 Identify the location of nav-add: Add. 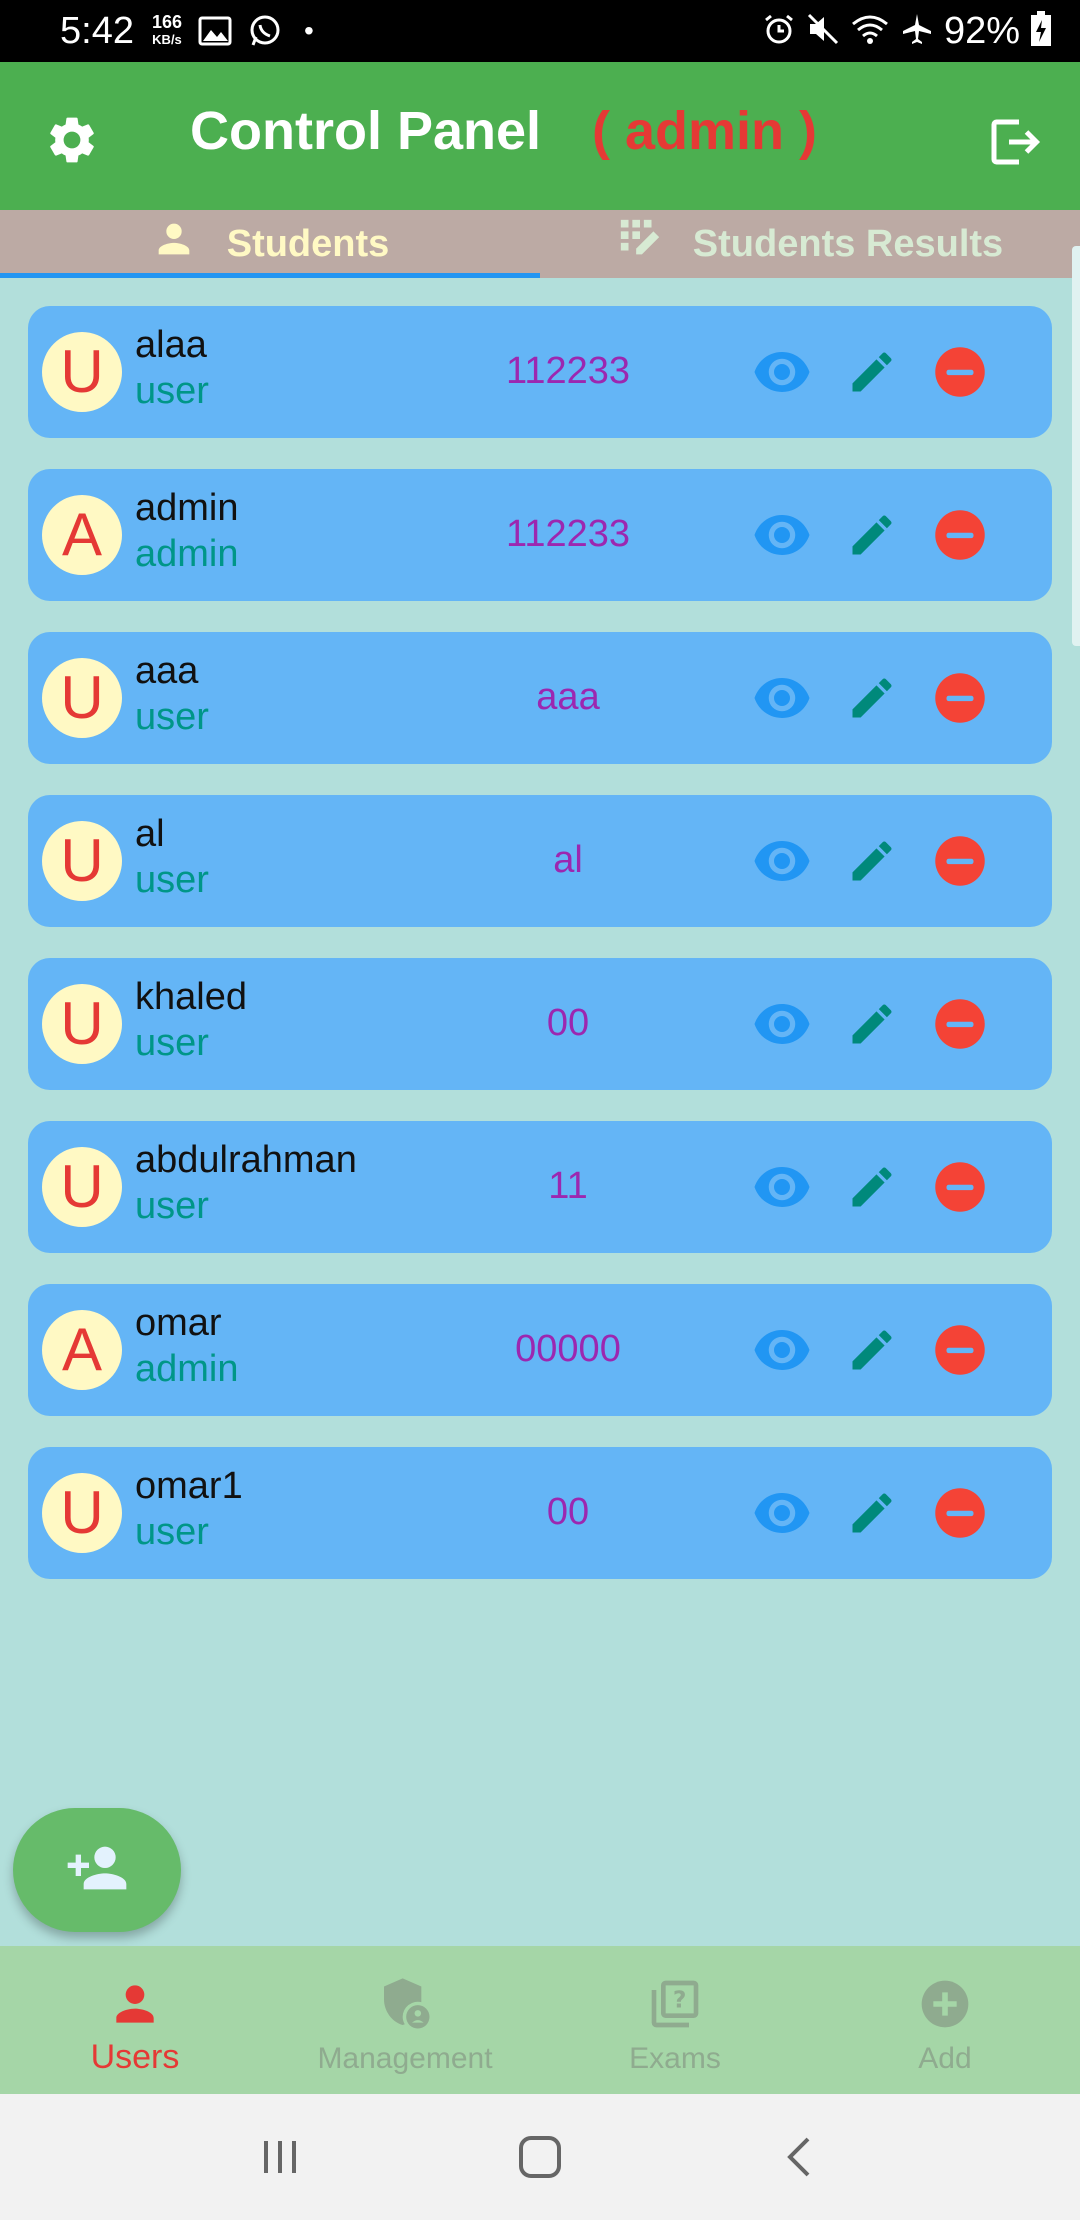
(945, 2020).